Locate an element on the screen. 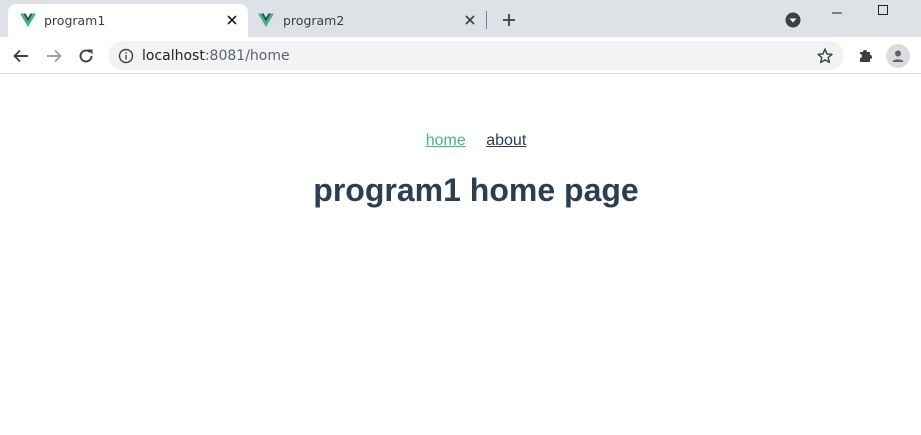 The image size is (921, 435). tab-title: program1 is located at coordinates (75, 20).